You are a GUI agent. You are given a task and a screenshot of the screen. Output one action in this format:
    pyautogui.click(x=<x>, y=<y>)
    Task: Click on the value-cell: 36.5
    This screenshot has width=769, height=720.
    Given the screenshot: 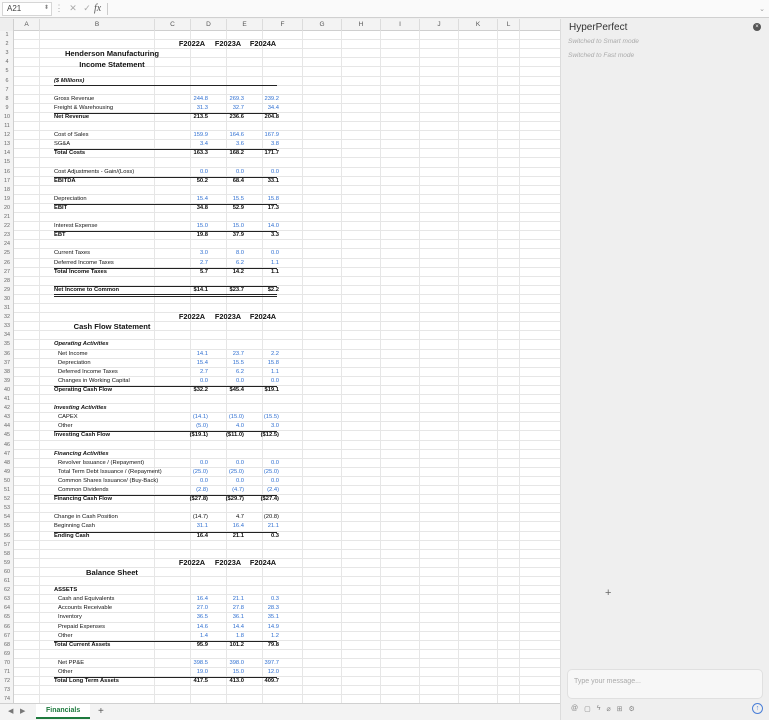 What is the action you would take?
    pyautogui.click(x=191, y=617)
    